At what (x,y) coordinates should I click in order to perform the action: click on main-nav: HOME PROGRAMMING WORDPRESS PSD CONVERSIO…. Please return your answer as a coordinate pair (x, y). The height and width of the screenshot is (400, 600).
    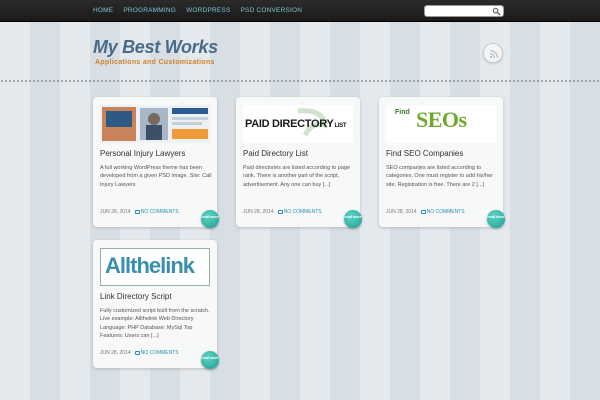
    Looking at the image, I should click on (197, 11).